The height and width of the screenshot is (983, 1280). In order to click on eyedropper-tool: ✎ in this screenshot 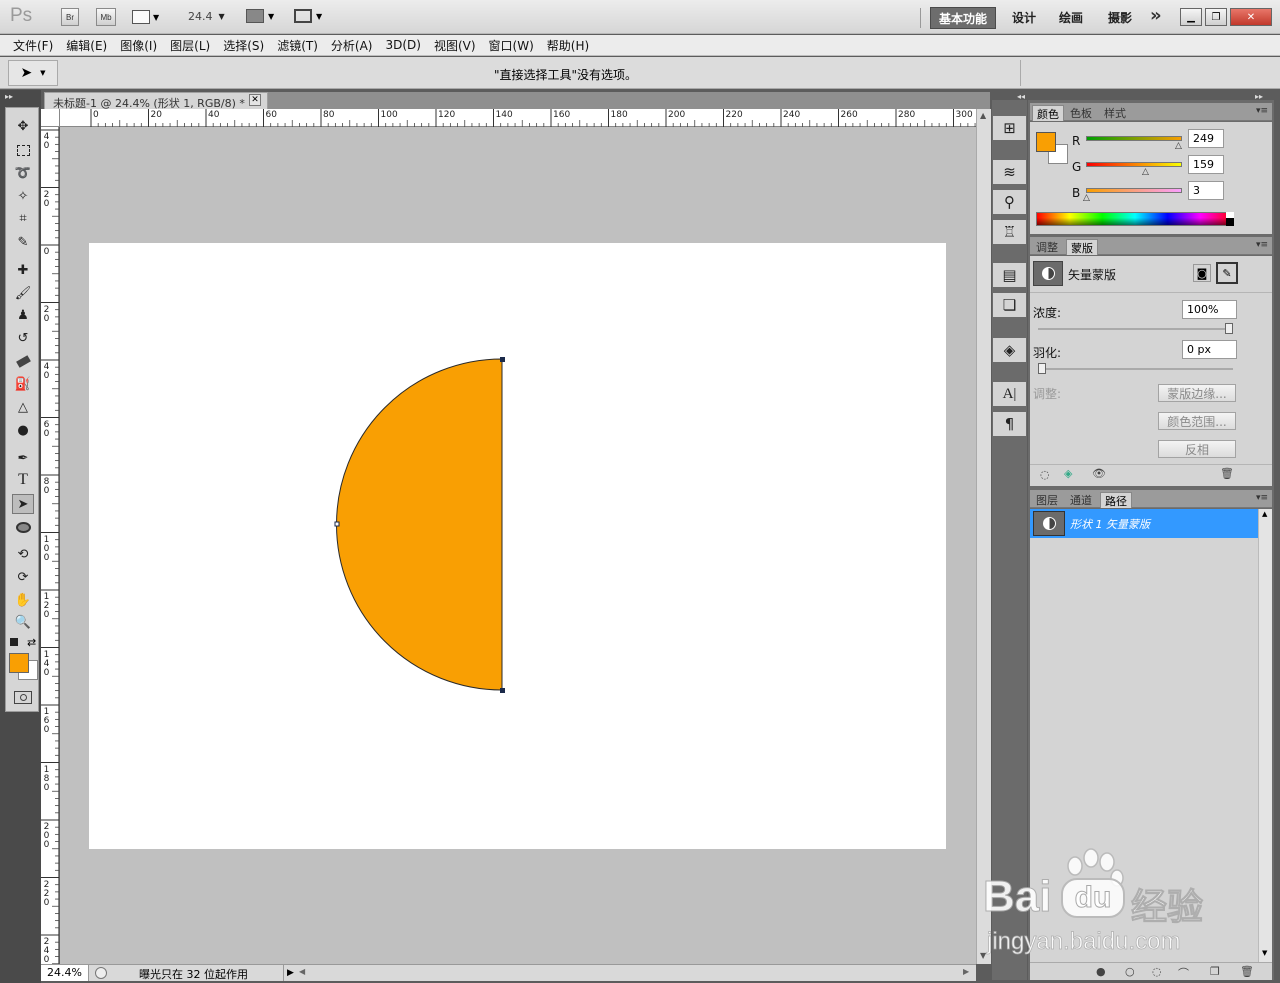, I will do `click(23, 242)`.